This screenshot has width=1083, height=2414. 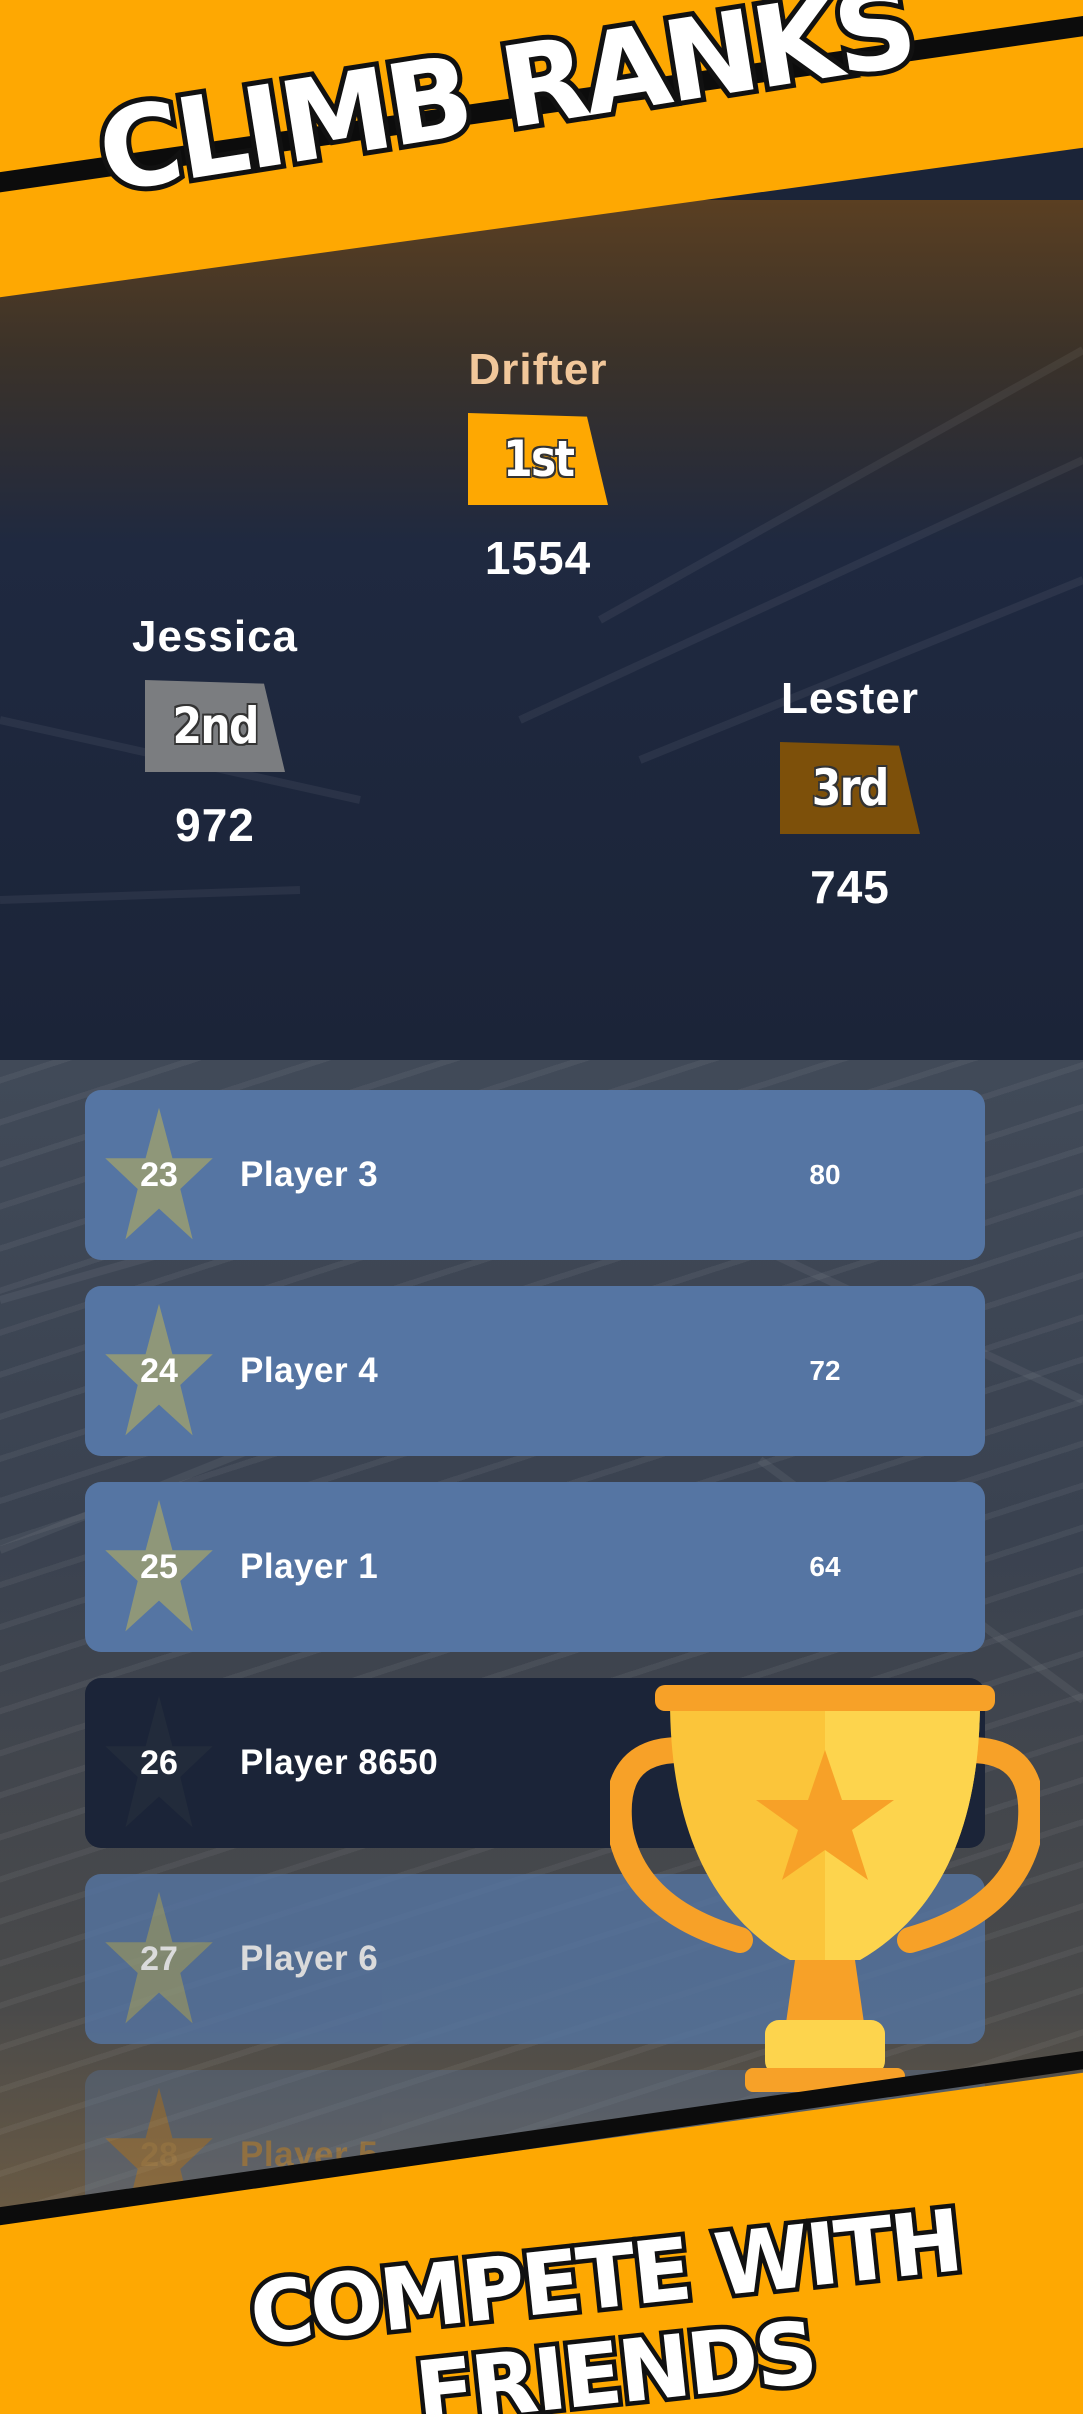 What do you see at coordinates (538, 369) in the screenshot?
I see `podium-first-name: Drifter` at bounding box center [538, 369].